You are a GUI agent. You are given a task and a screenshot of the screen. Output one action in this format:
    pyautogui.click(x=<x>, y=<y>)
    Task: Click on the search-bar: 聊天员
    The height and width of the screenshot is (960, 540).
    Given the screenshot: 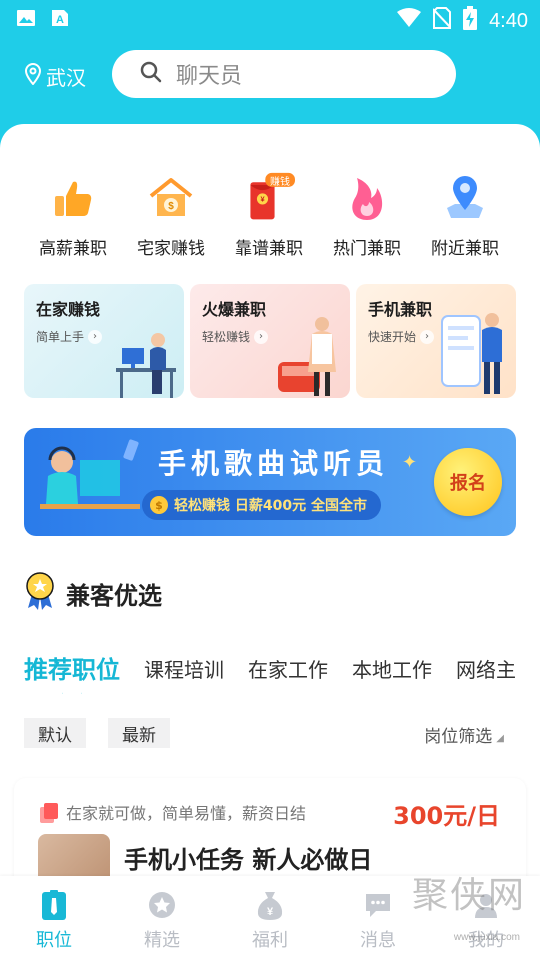 What is the action you would take?
    pyautogui.click(x=284, y=74)
    